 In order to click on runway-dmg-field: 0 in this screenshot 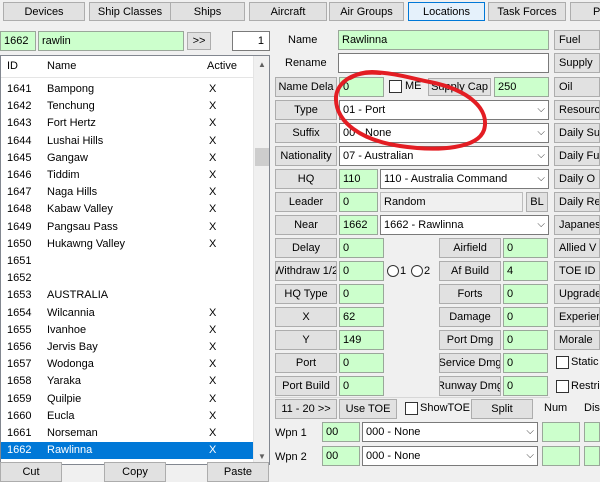, I will do `click(525, 386)`.